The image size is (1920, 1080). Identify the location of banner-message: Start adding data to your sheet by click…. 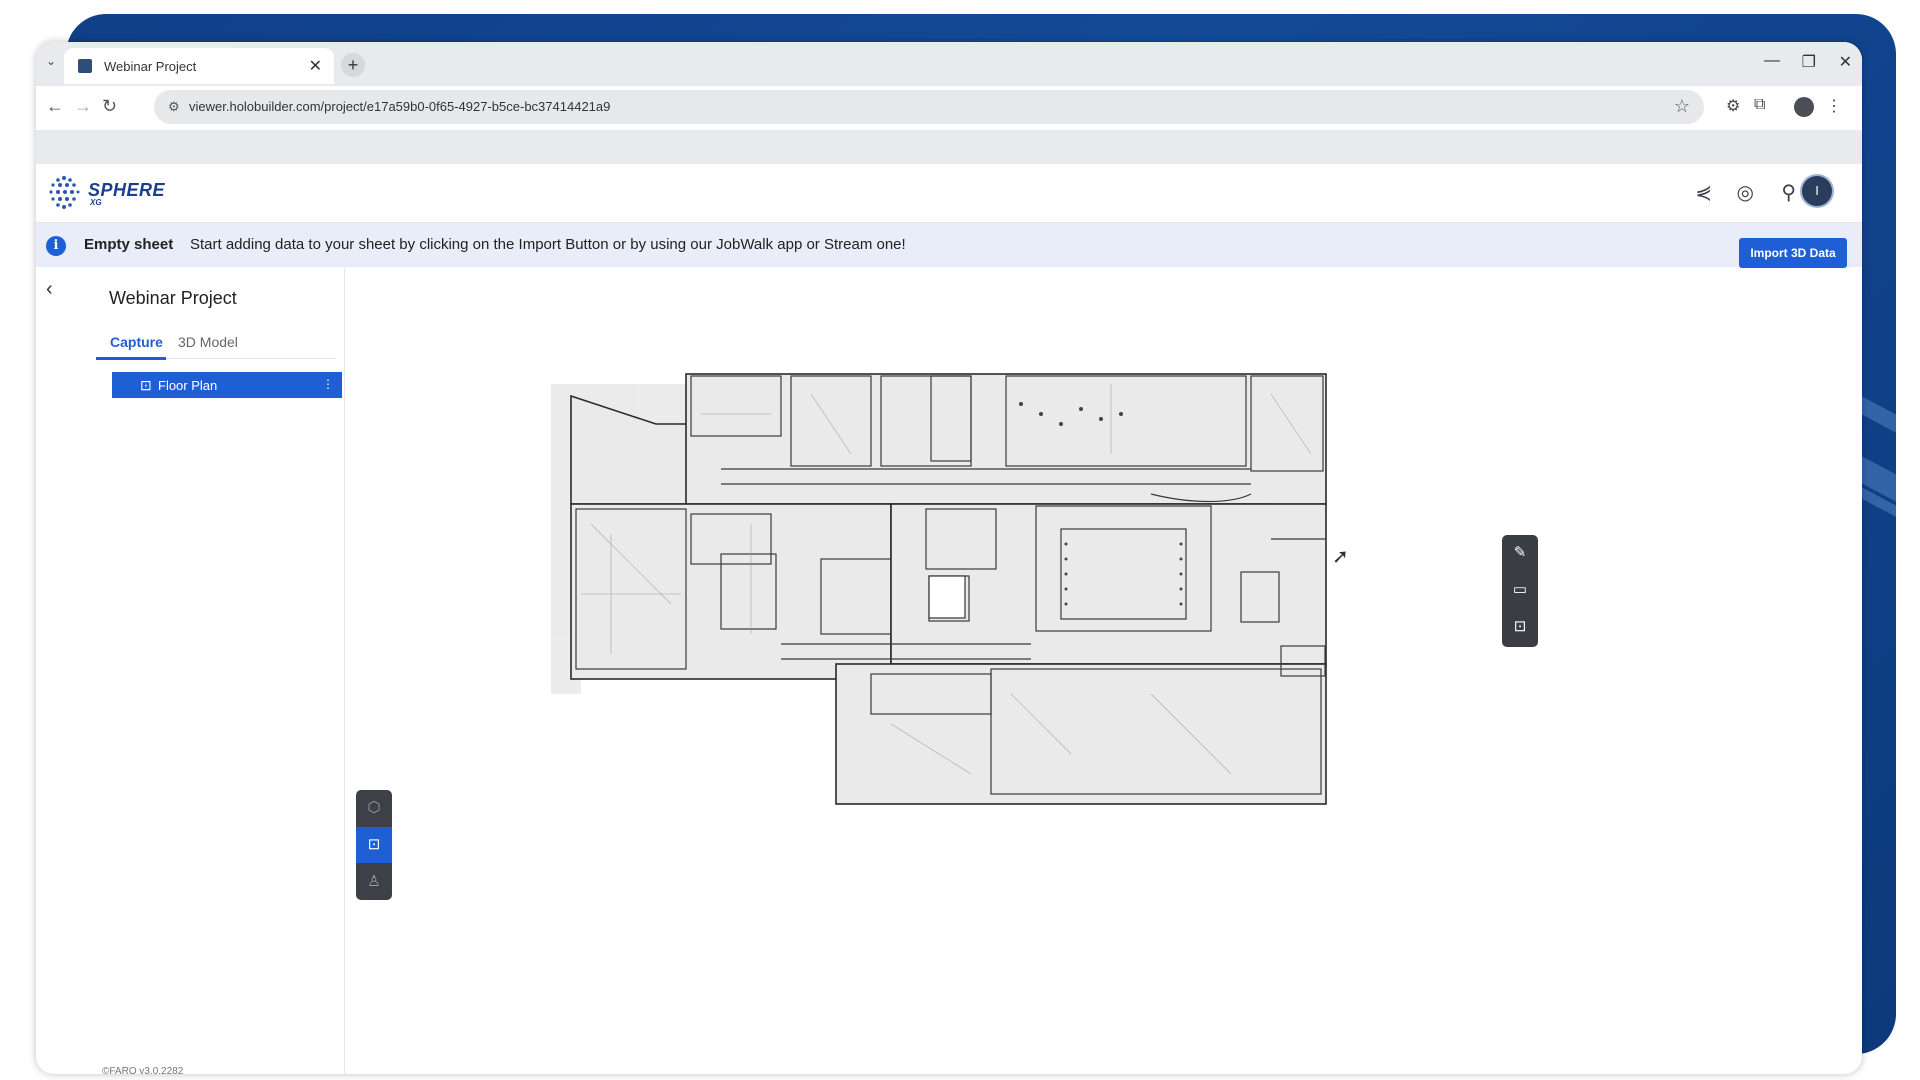
(548, 244).